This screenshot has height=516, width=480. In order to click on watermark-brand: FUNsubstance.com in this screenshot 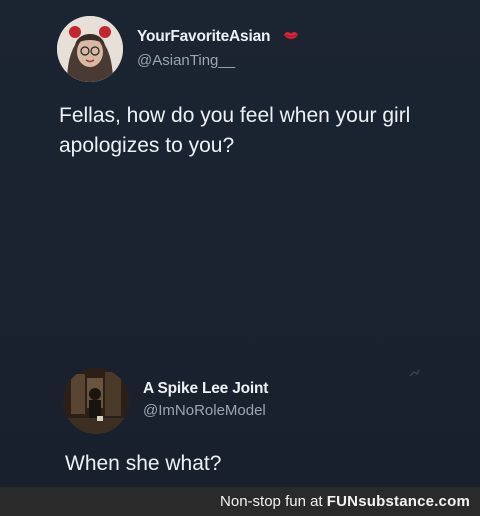, I will do `click(398, 501)`.